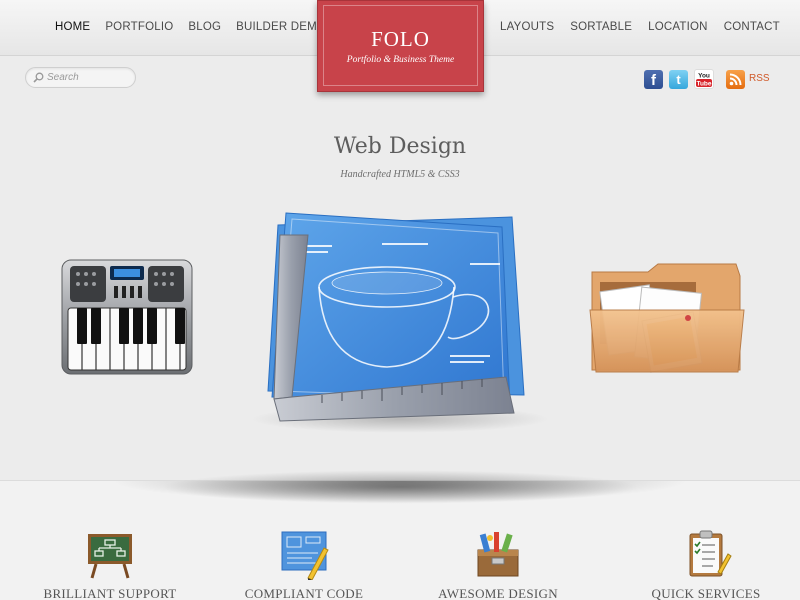 This screenshot has height=600, width=800. I want to click on clipboard-icon, so click(710, 553).